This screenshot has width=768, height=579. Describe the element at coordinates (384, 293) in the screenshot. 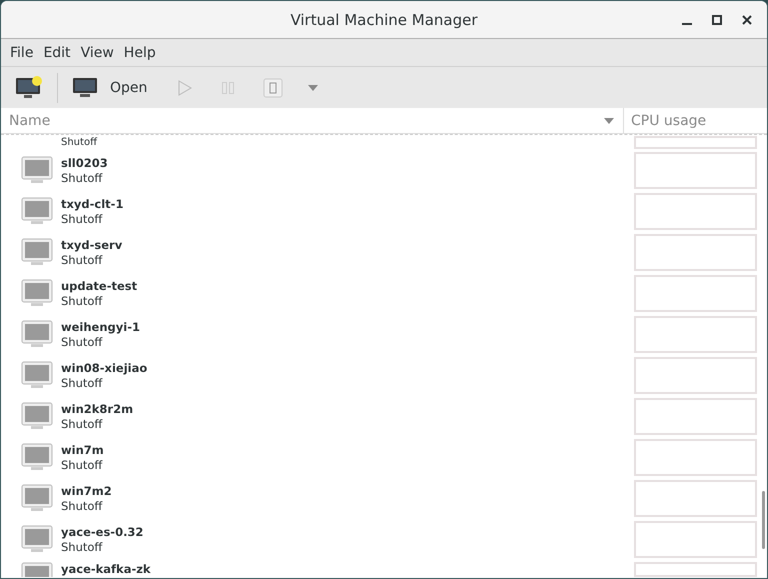

I see `vm-row: update-test Shutoff` at that location.